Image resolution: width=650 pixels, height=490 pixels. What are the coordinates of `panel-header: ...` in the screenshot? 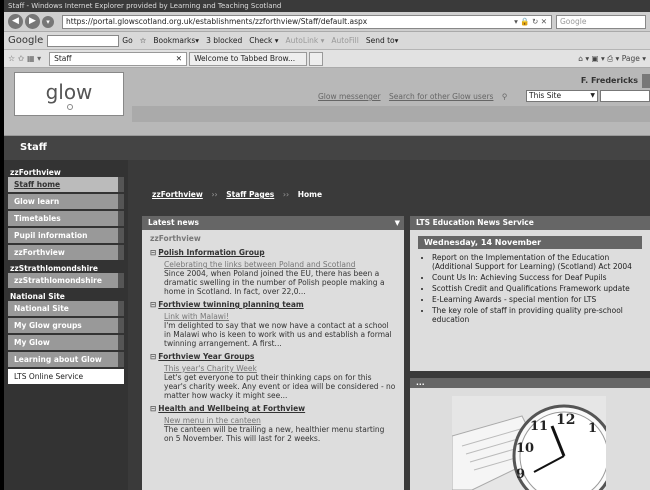 It's located at (530, 383).